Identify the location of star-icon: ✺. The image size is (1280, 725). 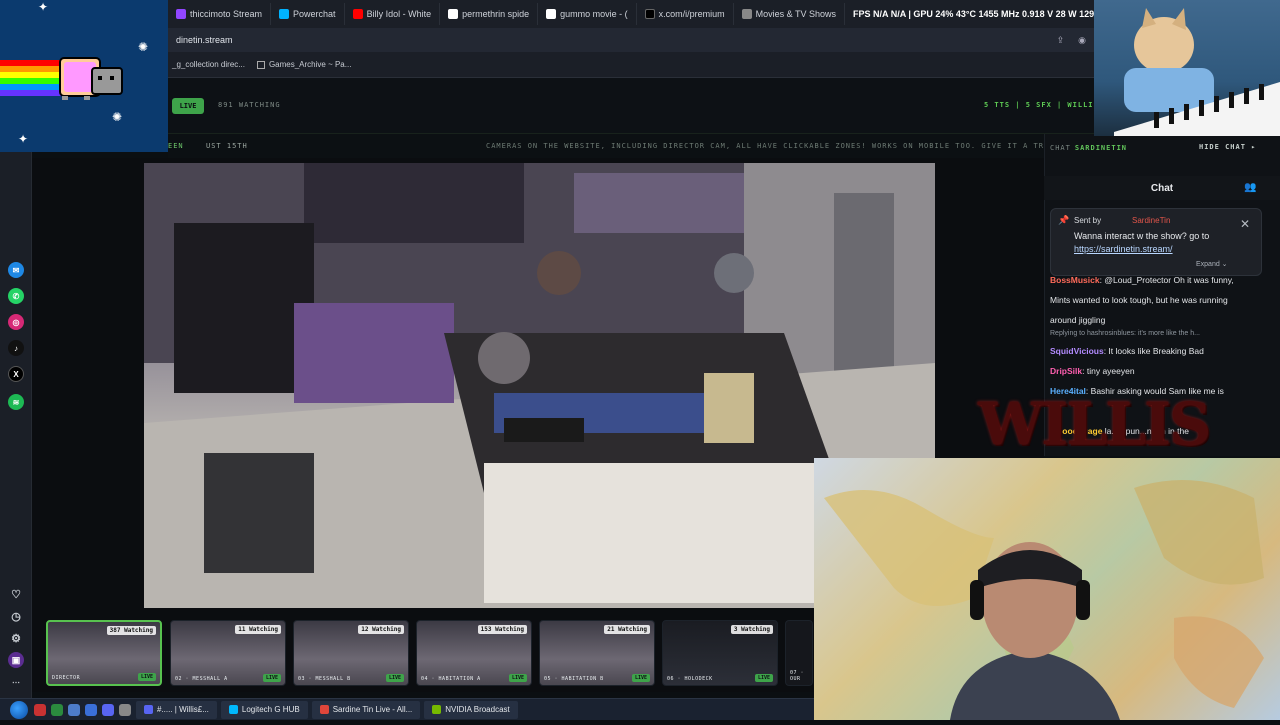
(143, 47).